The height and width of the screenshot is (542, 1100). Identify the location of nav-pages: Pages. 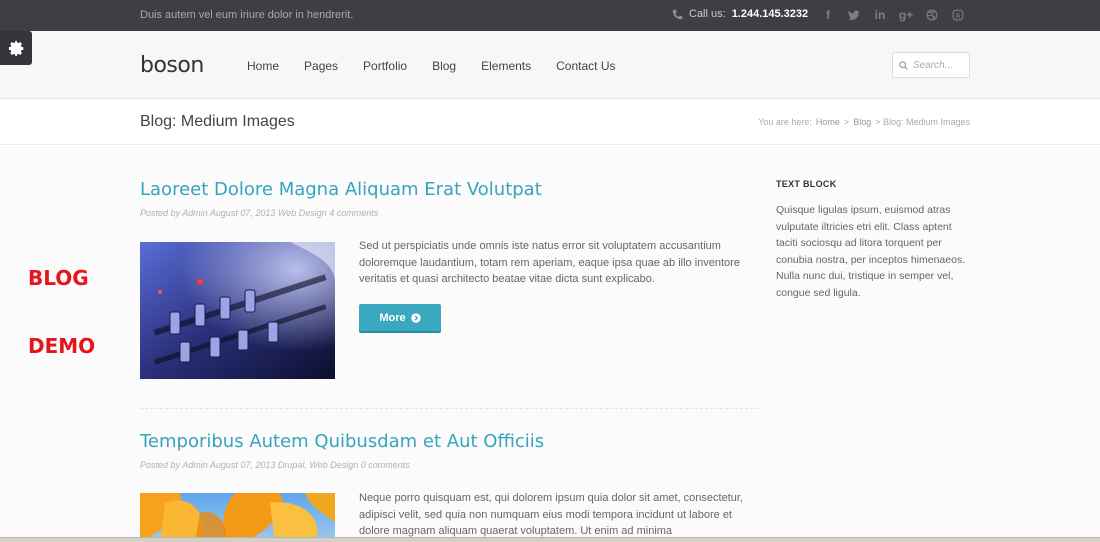
(321, 66).